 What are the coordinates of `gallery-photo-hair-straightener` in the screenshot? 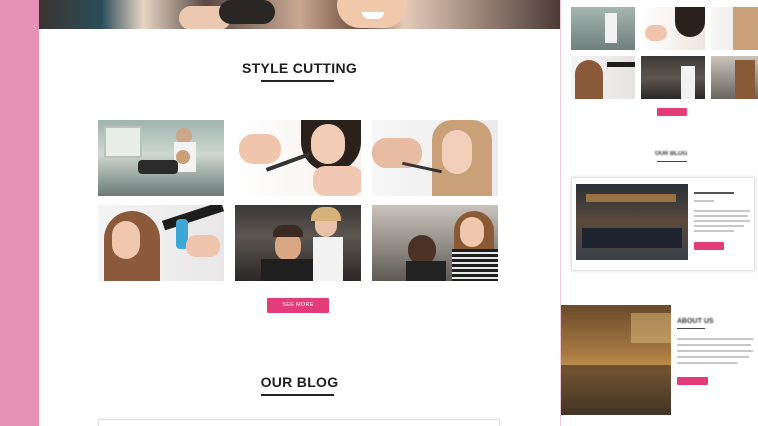 It's located at (161, 243).